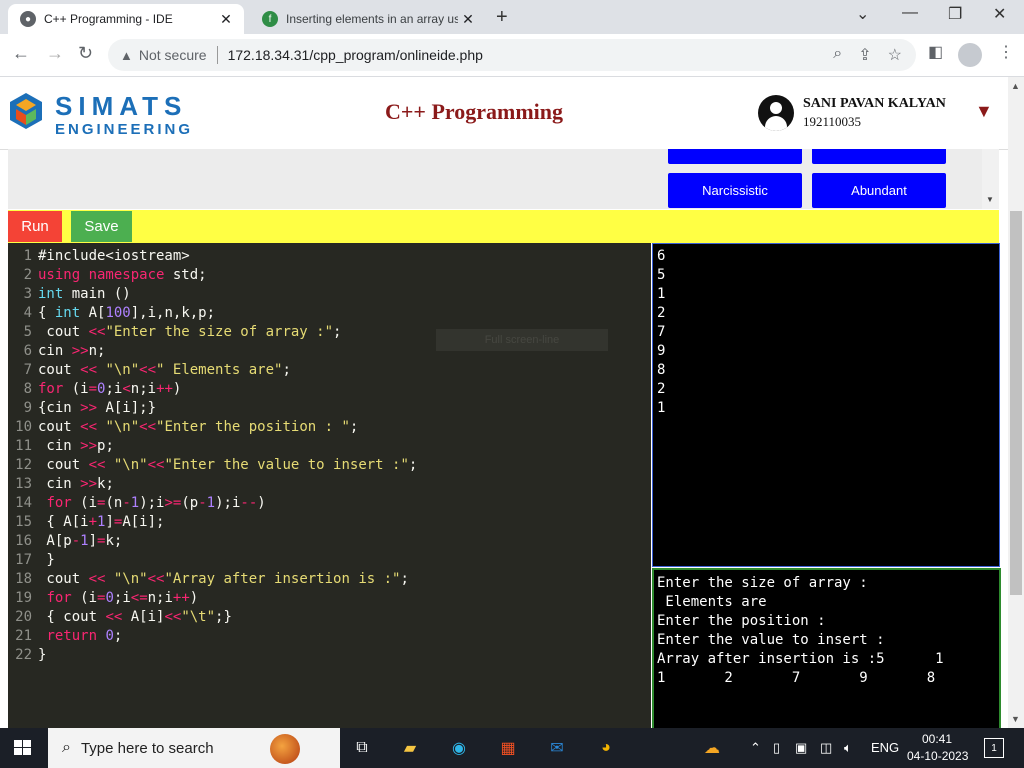 The width and height of the screenshot is (1024, 768). What do you see at coordinates (984, 111) in the screenshot?
I see `user-menu-caret-icon: ▼` at bounding box center [984, 111].